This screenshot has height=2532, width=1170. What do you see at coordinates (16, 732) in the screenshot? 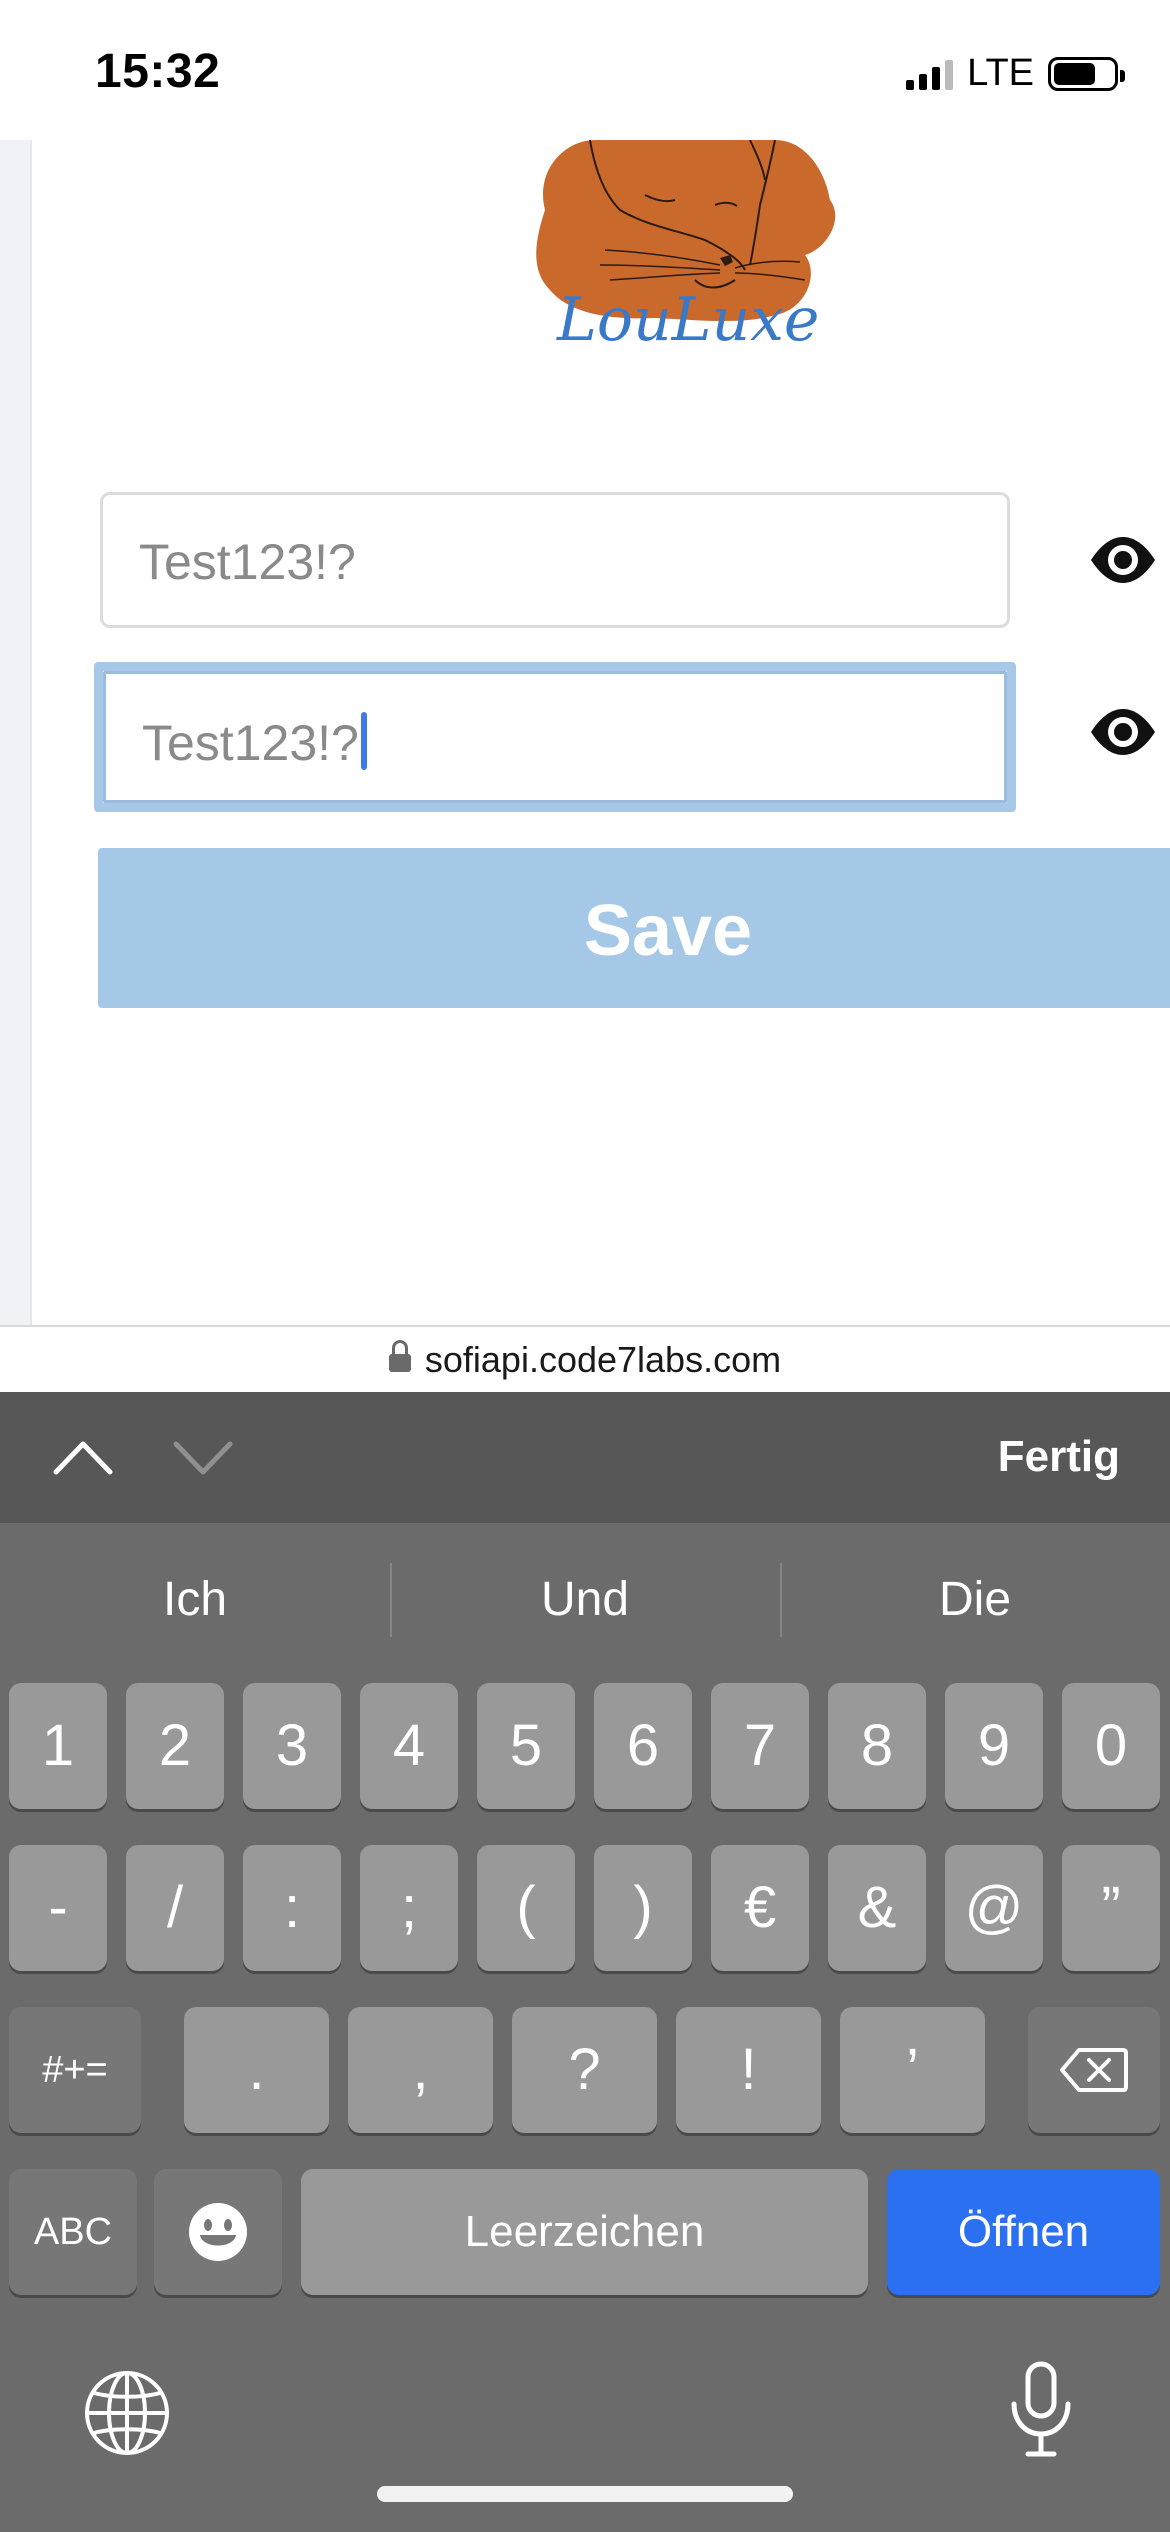
I see `page-edge` at bounding box center [16, 732].